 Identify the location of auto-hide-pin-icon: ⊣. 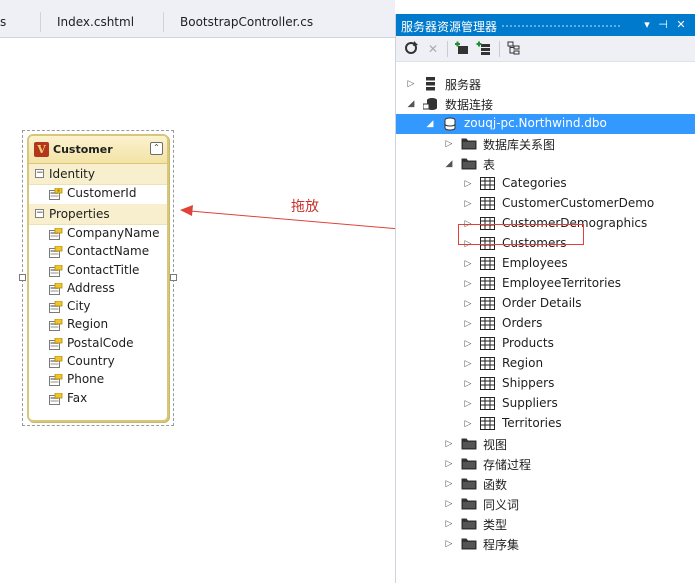
(663, 25).